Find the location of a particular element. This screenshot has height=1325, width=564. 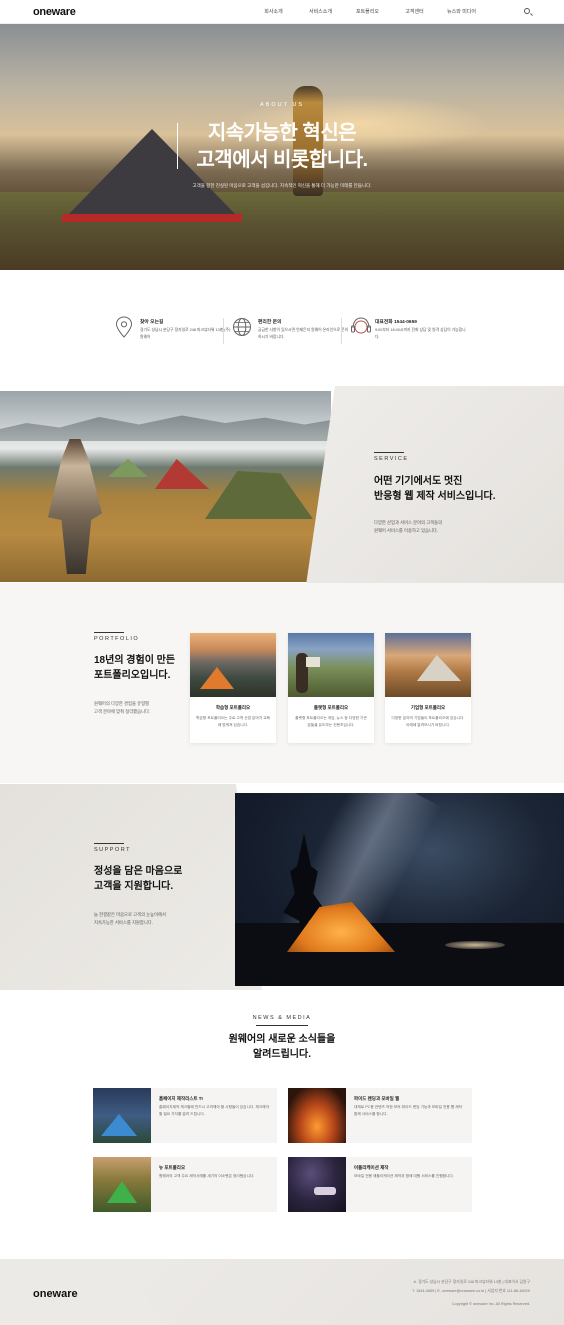

service-title-line2: 반응형 웹 제작 서비스입니다. is located at coordinates (435, 496).